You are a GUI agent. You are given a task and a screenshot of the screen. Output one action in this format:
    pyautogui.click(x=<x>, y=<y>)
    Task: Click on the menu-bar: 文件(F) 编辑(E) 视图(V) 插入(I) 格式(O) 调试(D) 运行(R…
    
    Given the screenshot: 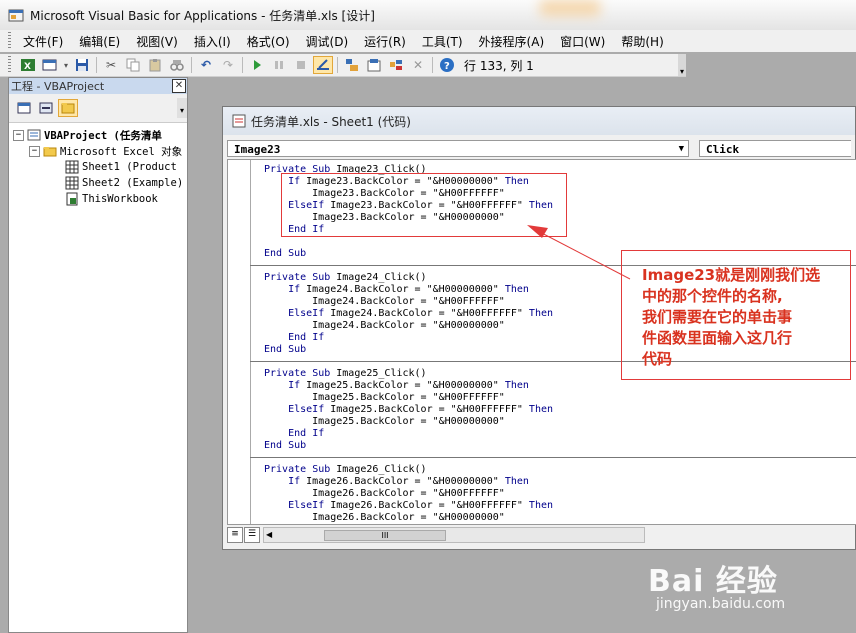 What is the action you would take?
    pyautogui.click(x=428, y=41)
    